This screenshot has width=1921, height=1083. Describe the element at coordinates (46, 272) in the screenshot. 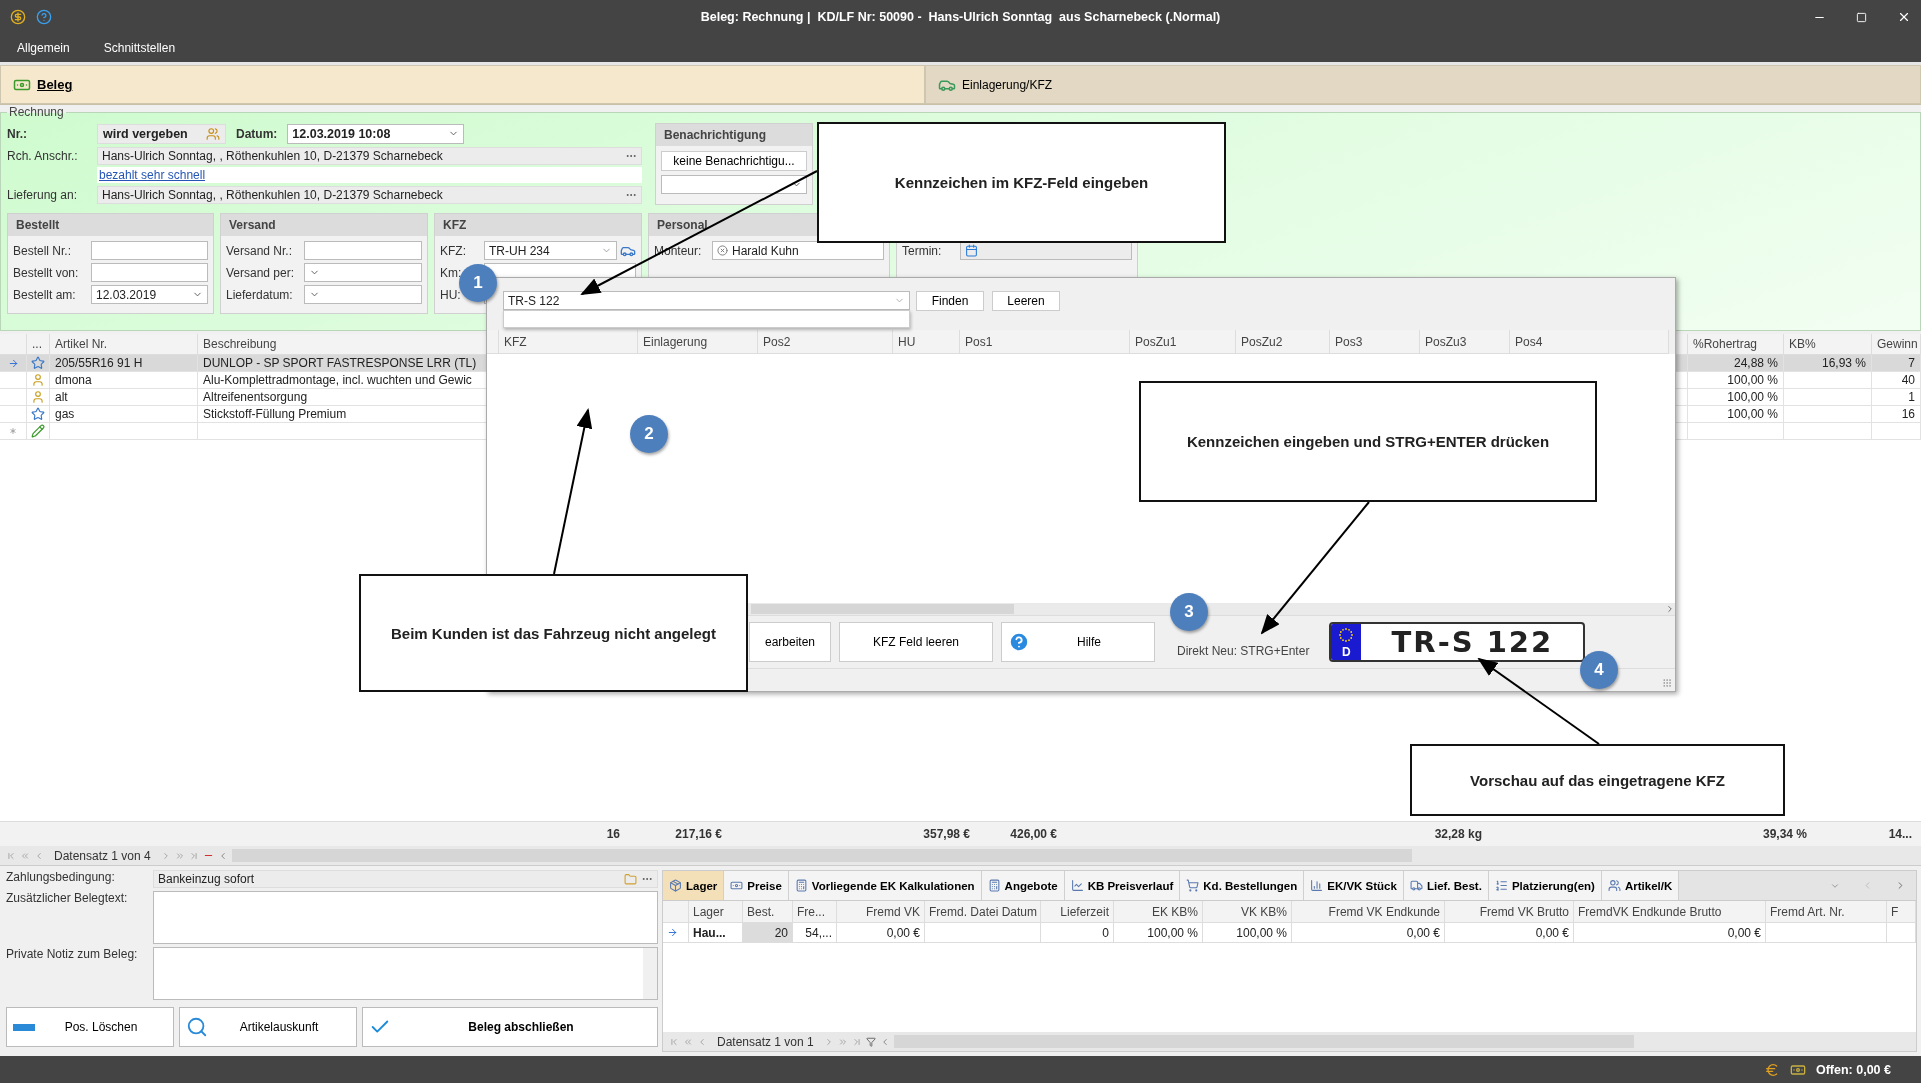

I see `field-label: Bestellt von:` at that location.